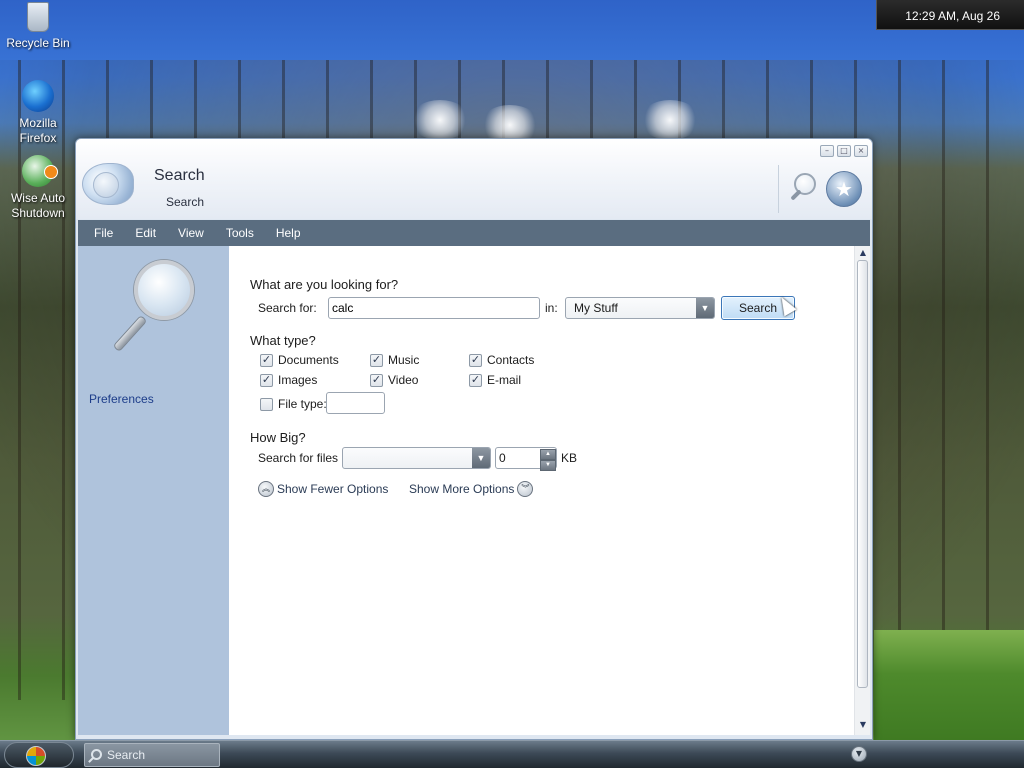 The width and height of the screenshot is (1024, 768). What do you see at coordinates (36, 756) in the screenshot?
I see `windows-logo-icon` at bounding box center [36, 756].